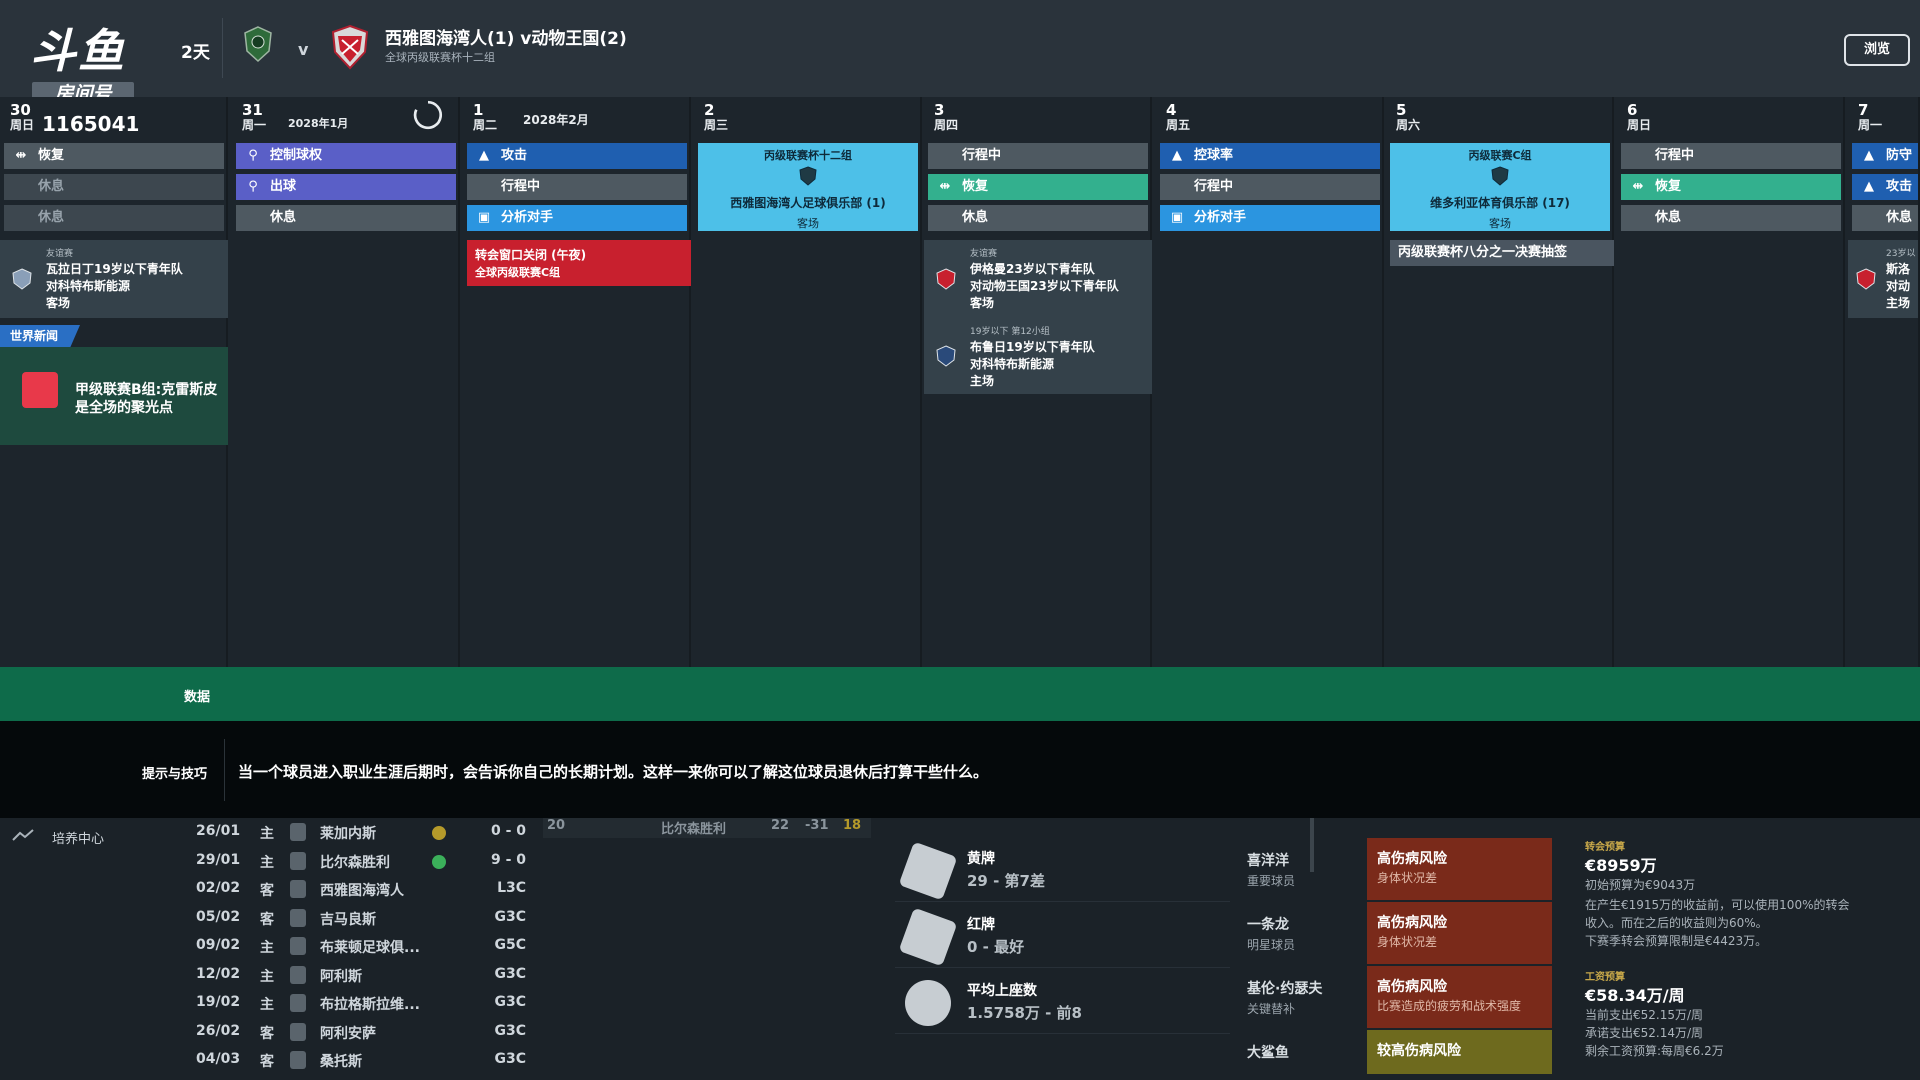 Image resolution: width=1920 pixels, height=1080 pixels. Describe the element at coordinates (1870, 125) in the screenshot. I see `day-name: 周一` at that location.